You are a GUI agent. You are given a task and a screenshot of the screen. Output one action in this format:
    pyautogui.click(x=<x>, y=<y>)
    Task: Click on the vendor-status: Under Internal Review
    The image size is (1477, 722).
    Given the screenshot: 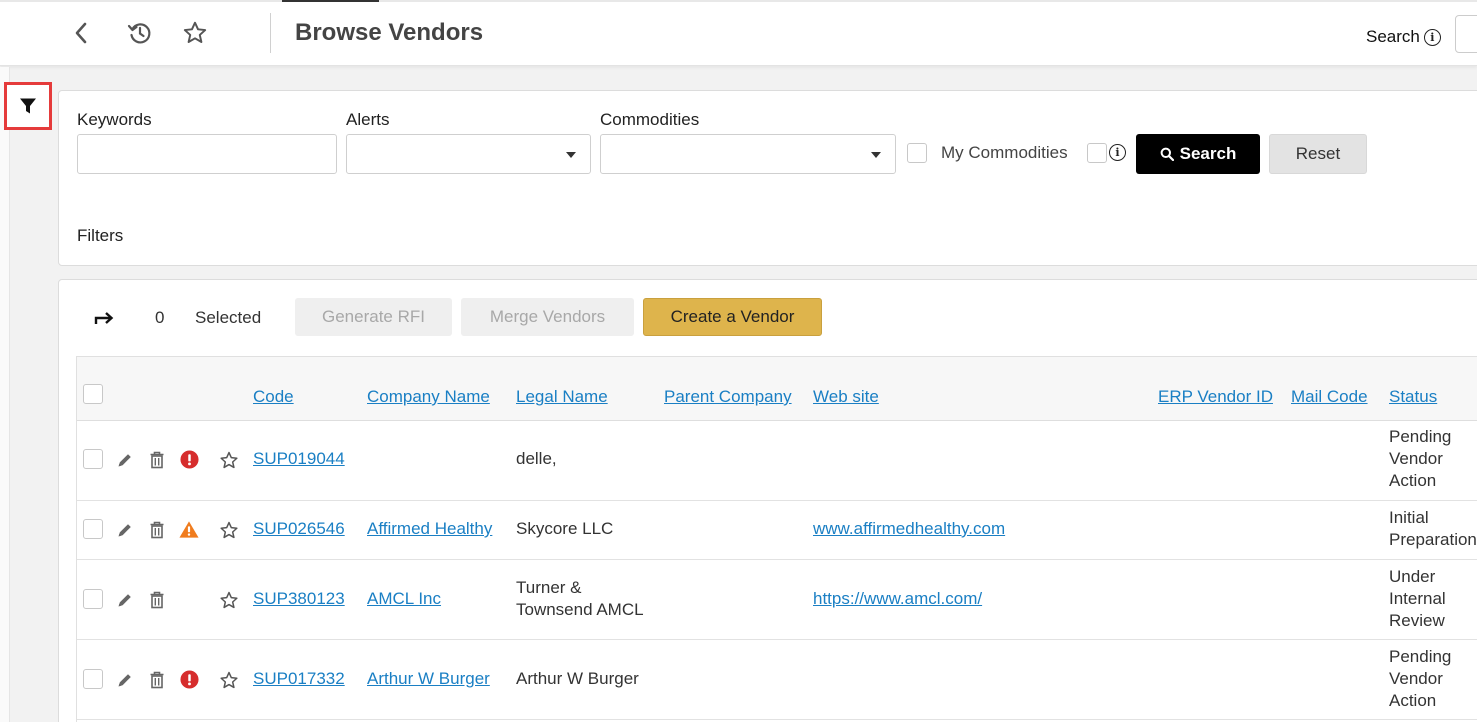 What is the action you would take?
    pyautogui.click(x=1417, y=598)
    